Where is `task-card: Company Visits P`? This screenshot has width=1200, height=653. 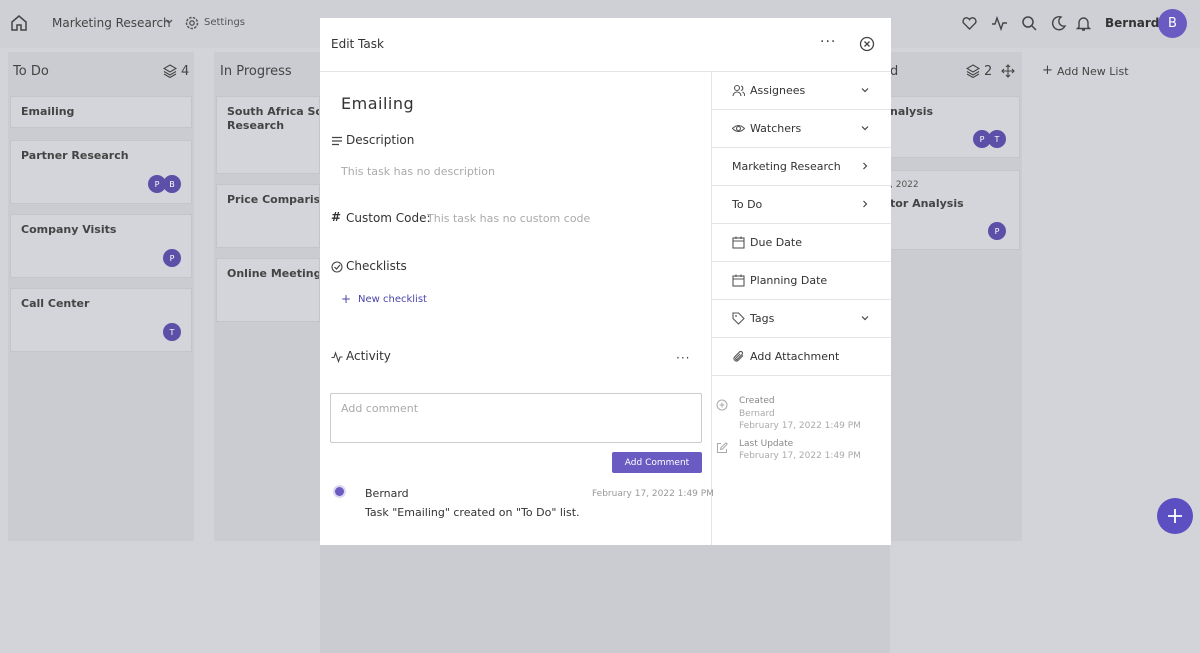 task-card: Company Visits P is located at coordinates (101, 246).